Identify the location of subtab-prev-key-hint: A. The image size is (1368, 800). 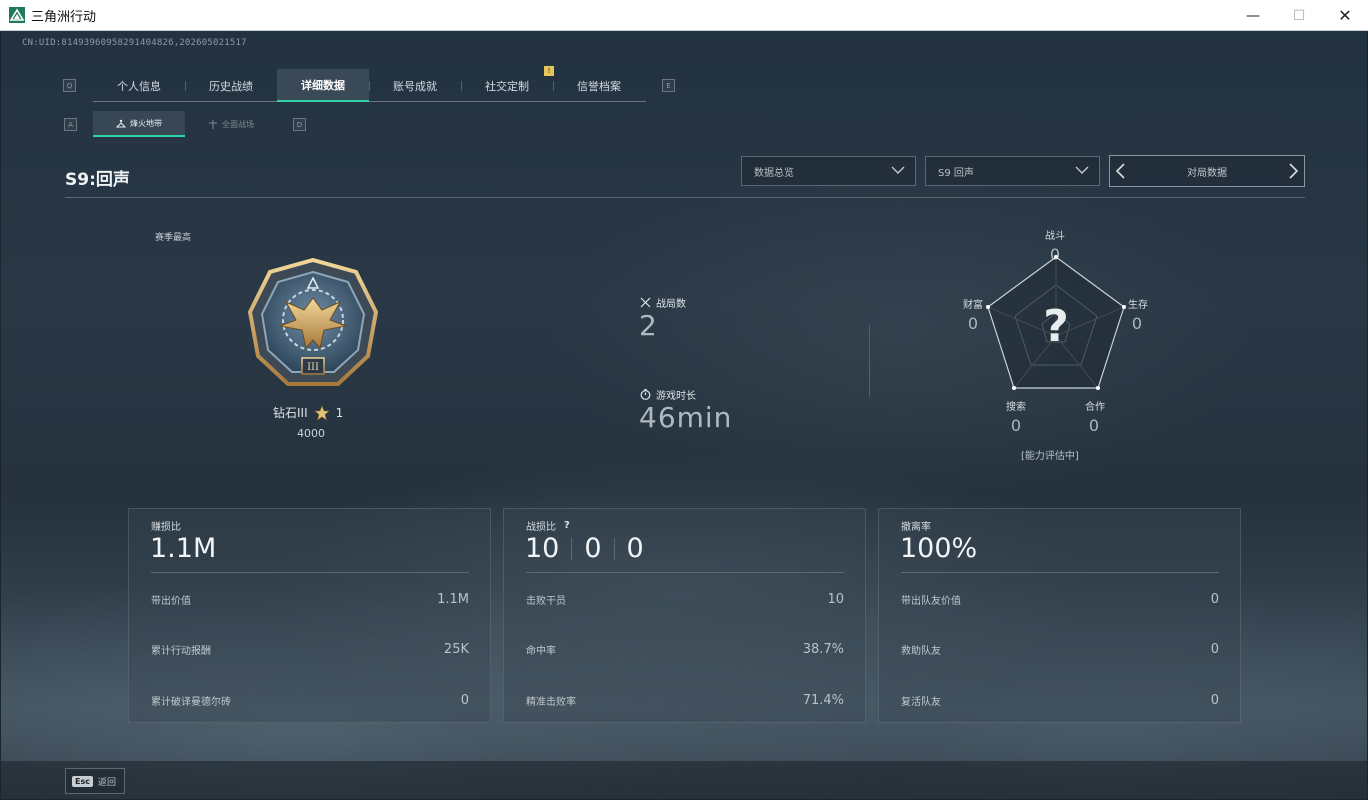
(70, 124).